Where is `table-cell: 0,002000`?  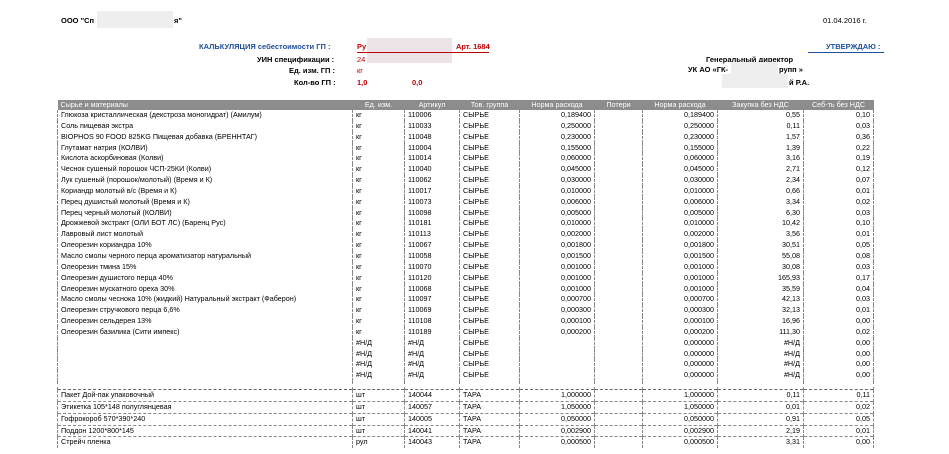 table-cell: 0,002000 is located at coordinates (680, 235).